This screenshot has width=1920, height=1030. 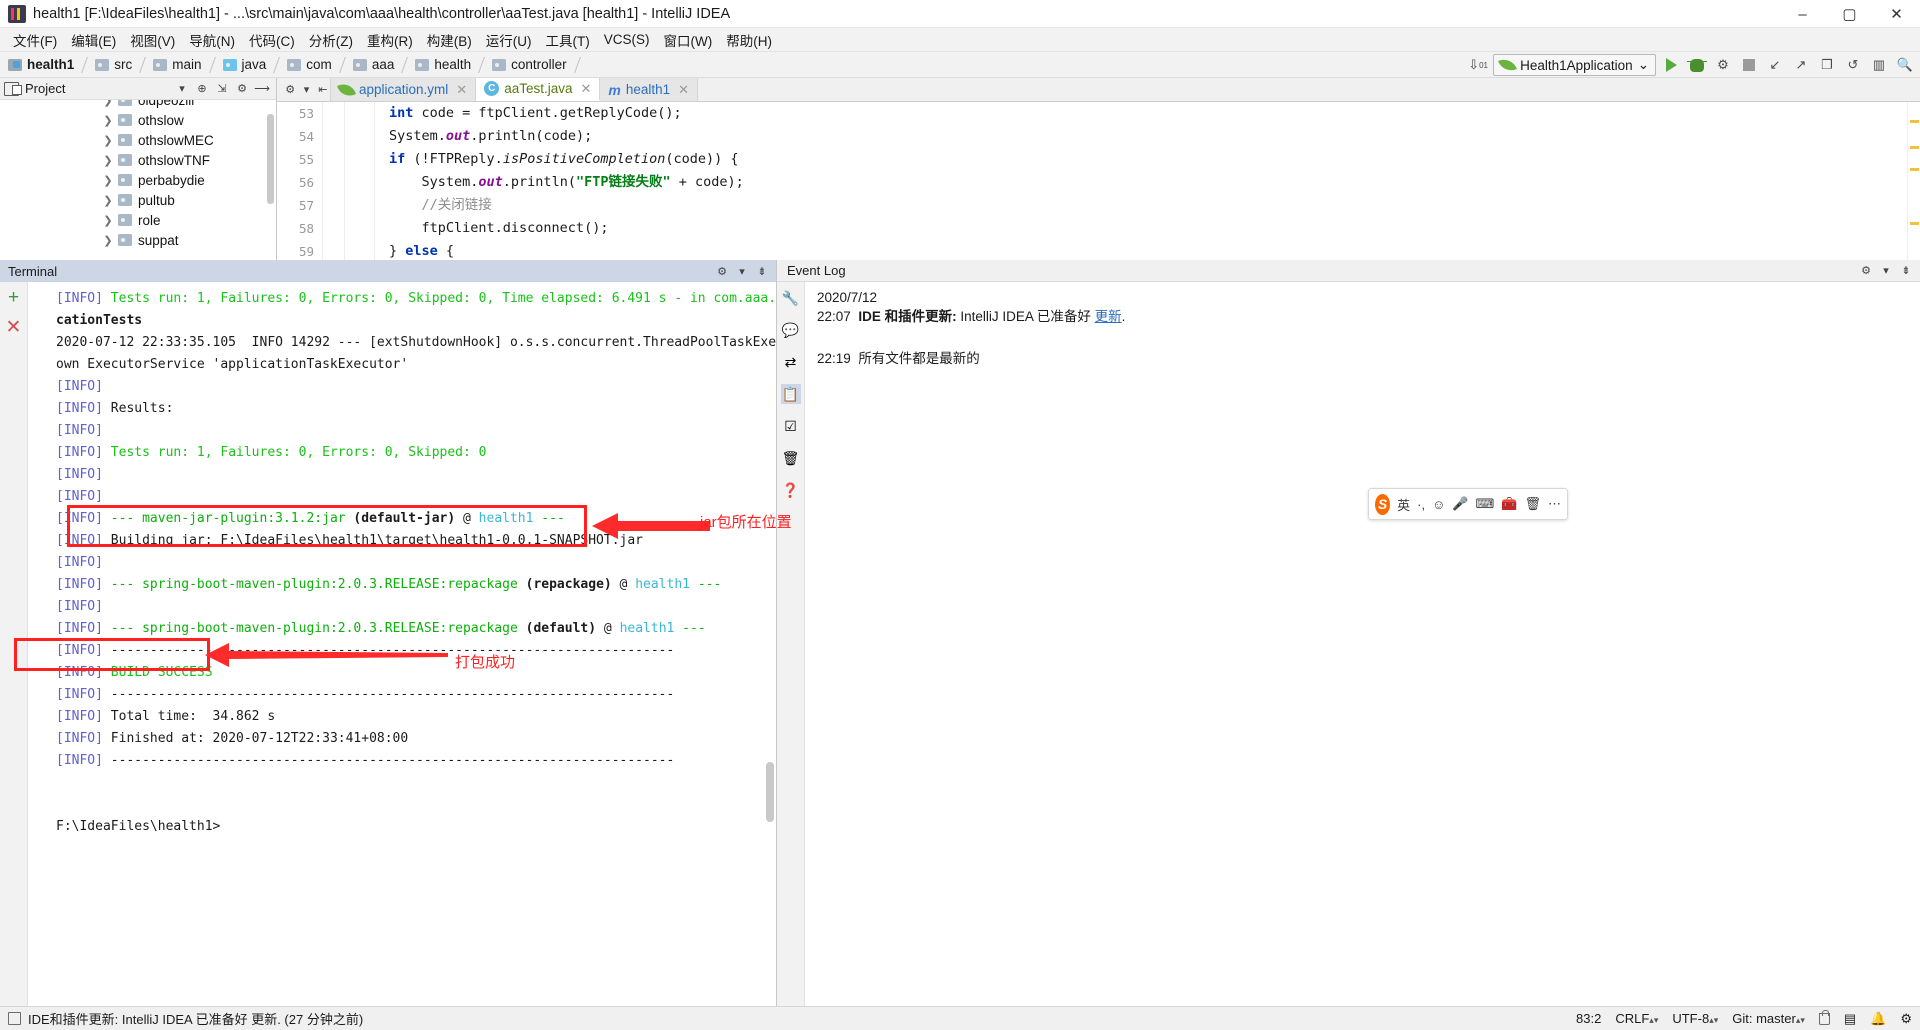 I want to click on breadcrumb-java: java, so click(x=244, y=64).